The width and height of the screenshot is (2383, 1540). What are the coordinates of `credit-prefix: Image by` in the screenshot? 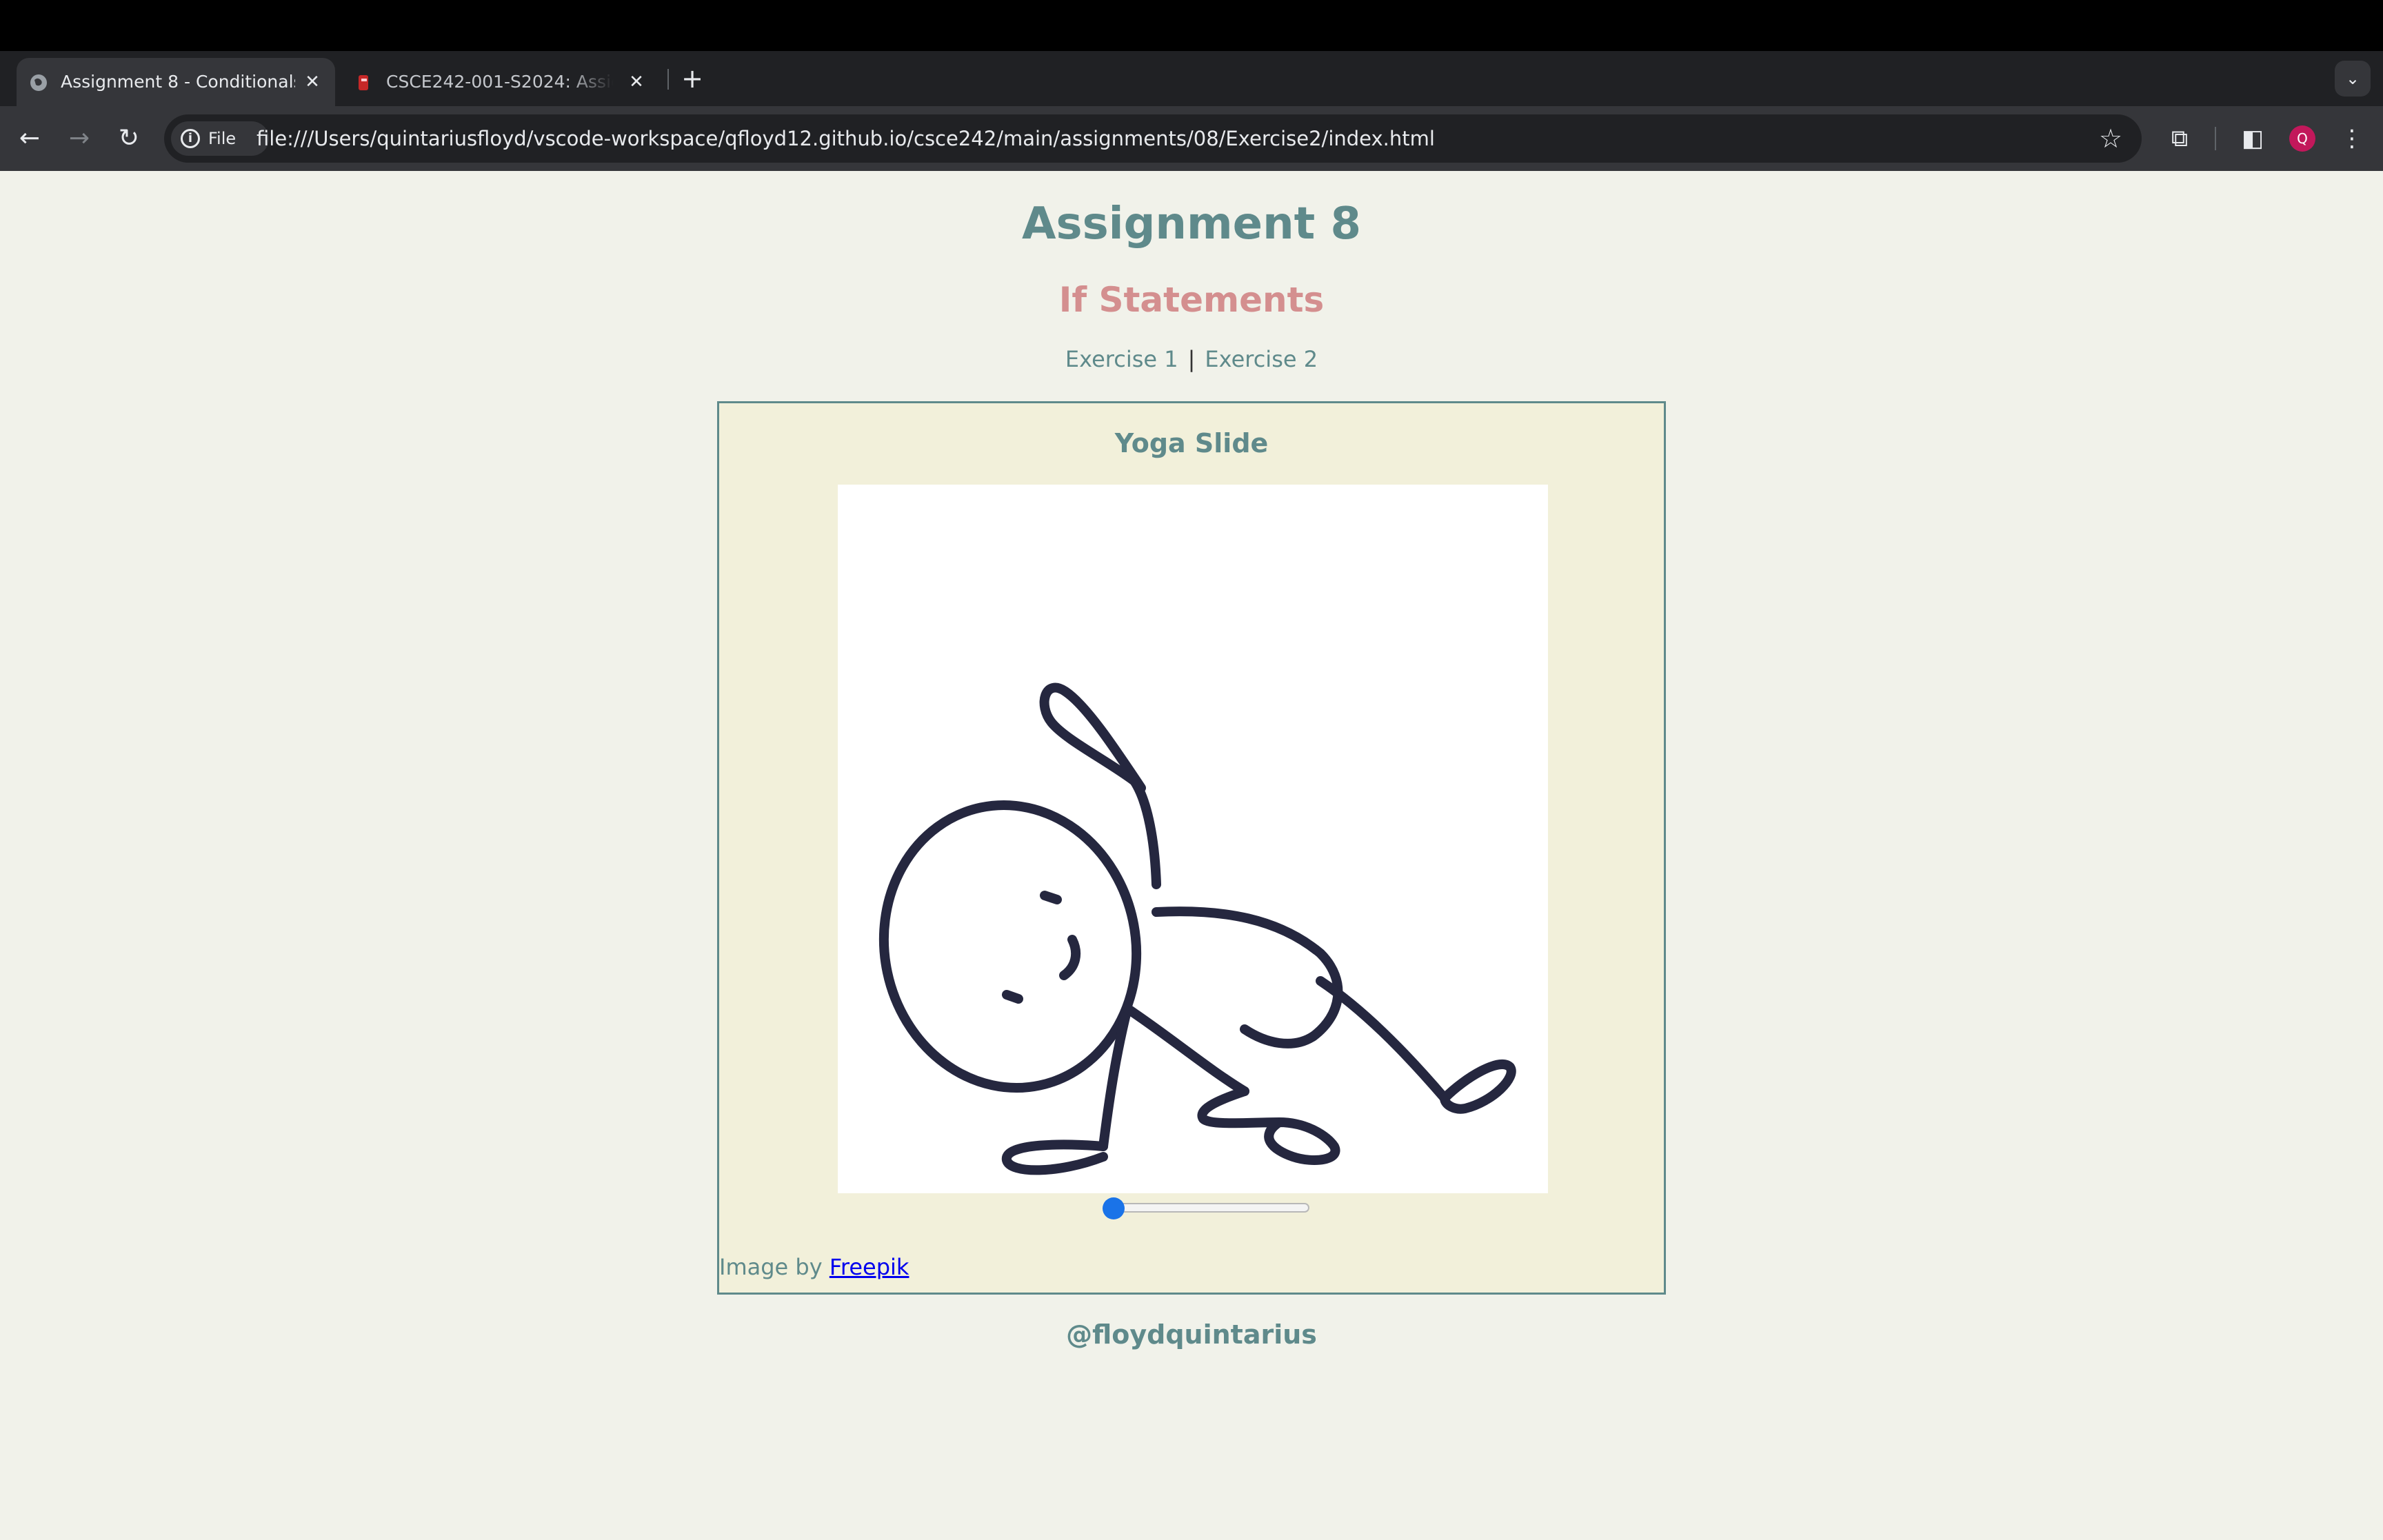 It's located at (771, 1267).